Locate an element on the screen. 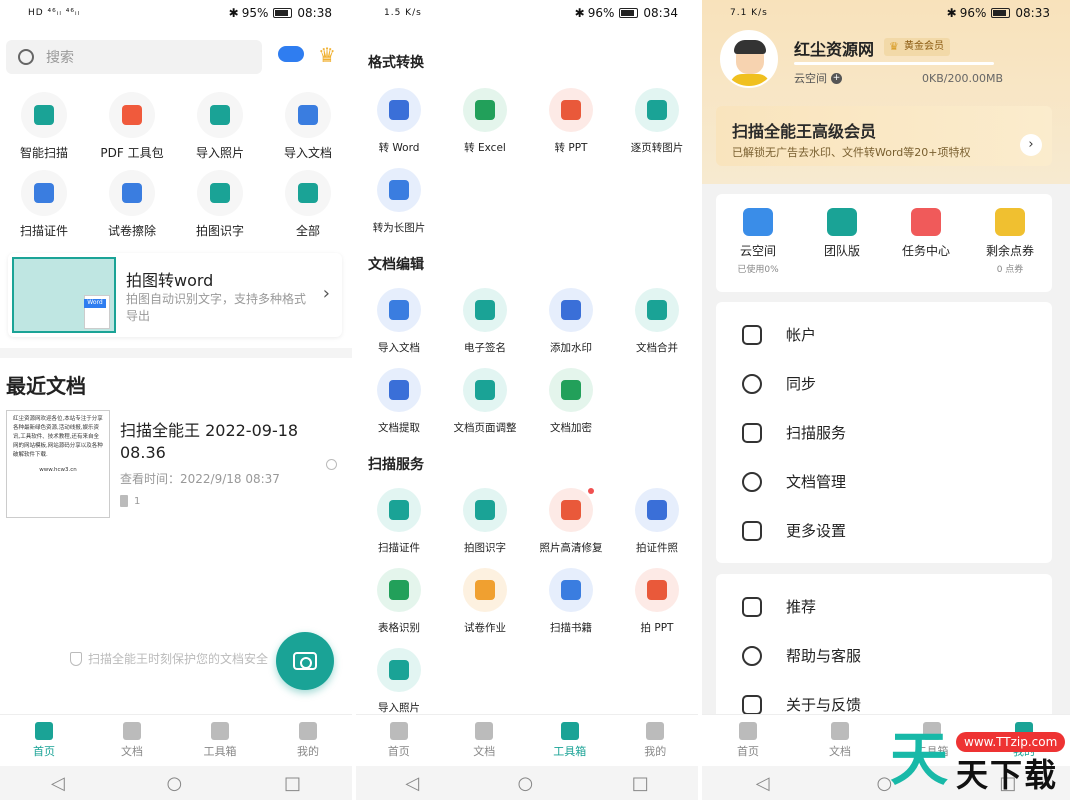 The image size is (1070, 800). tool-item: 文档合并 is located at coordinates (656, 328).